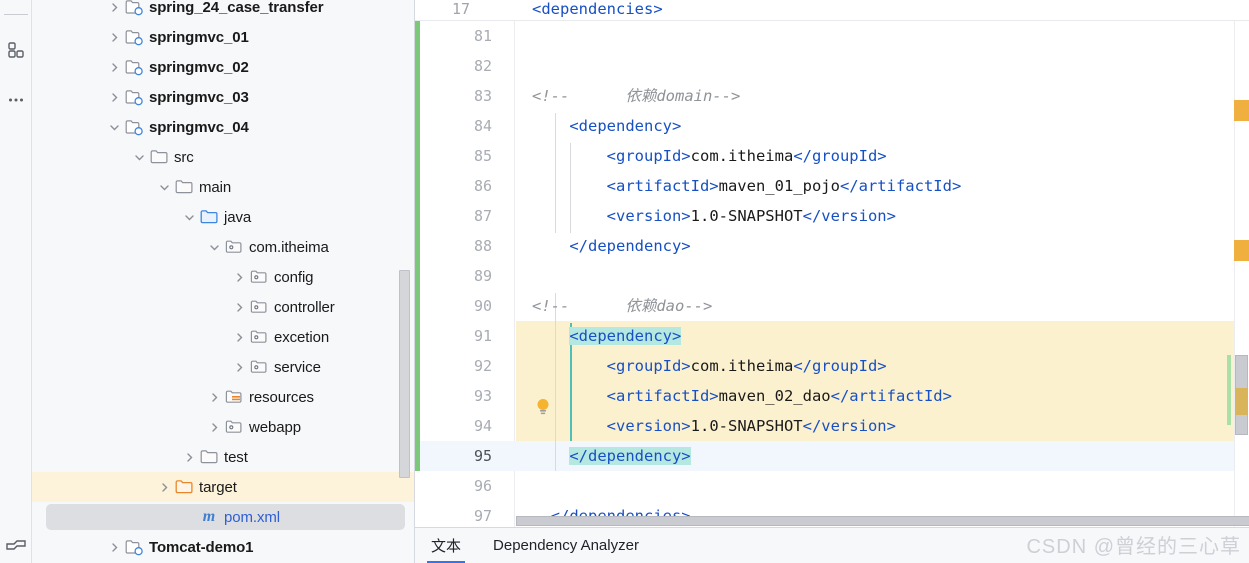 The height and width of the screenshot is (563, 1249). Describe the element at coordinates (482, 426) in the screenshot. I see `line-number: 94` at that location.